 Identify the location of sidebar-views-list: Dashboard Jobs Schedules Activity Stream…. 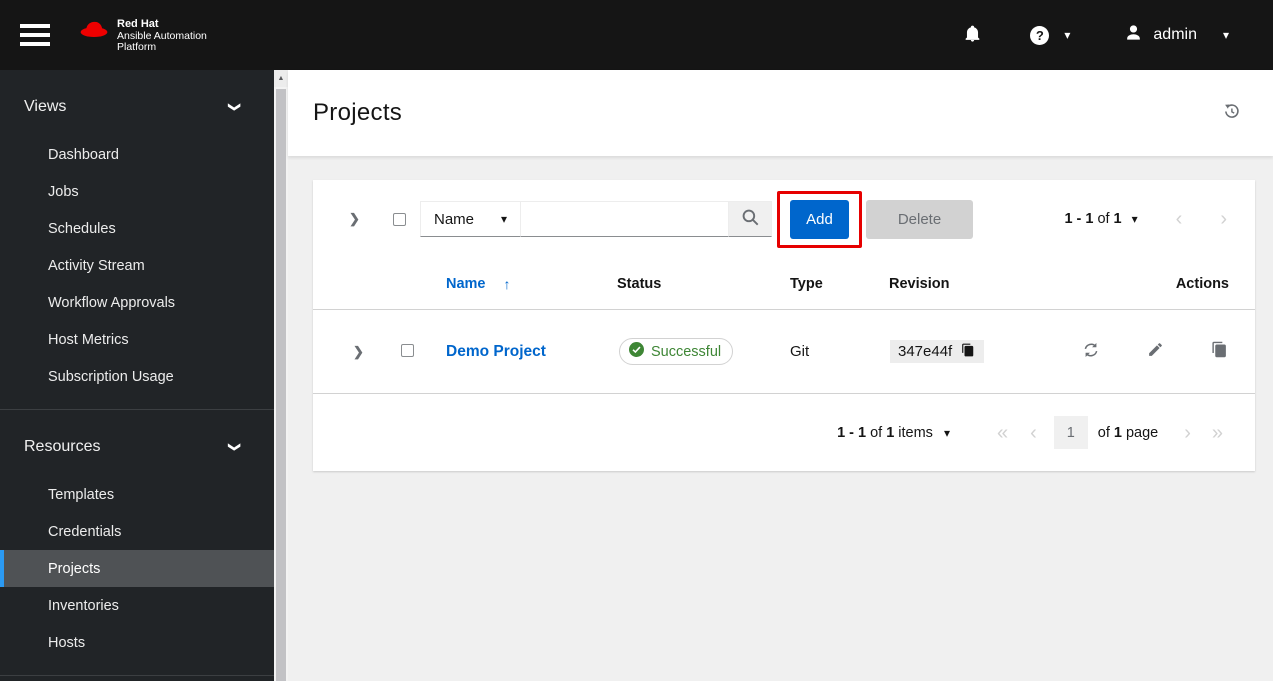
(137, 265).